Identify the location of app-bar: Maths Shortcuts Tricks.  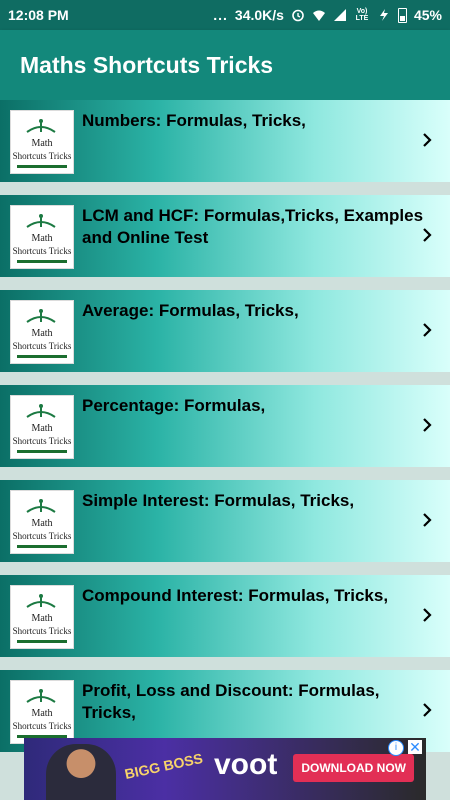
(225, 65).